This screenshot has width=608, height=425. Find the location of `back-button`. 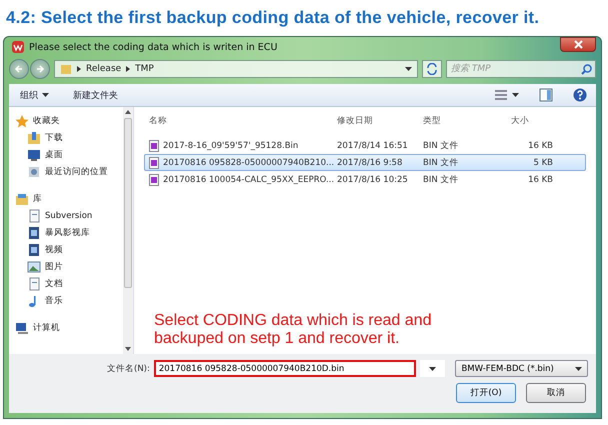

back-button is located at coordinates (19, 69).